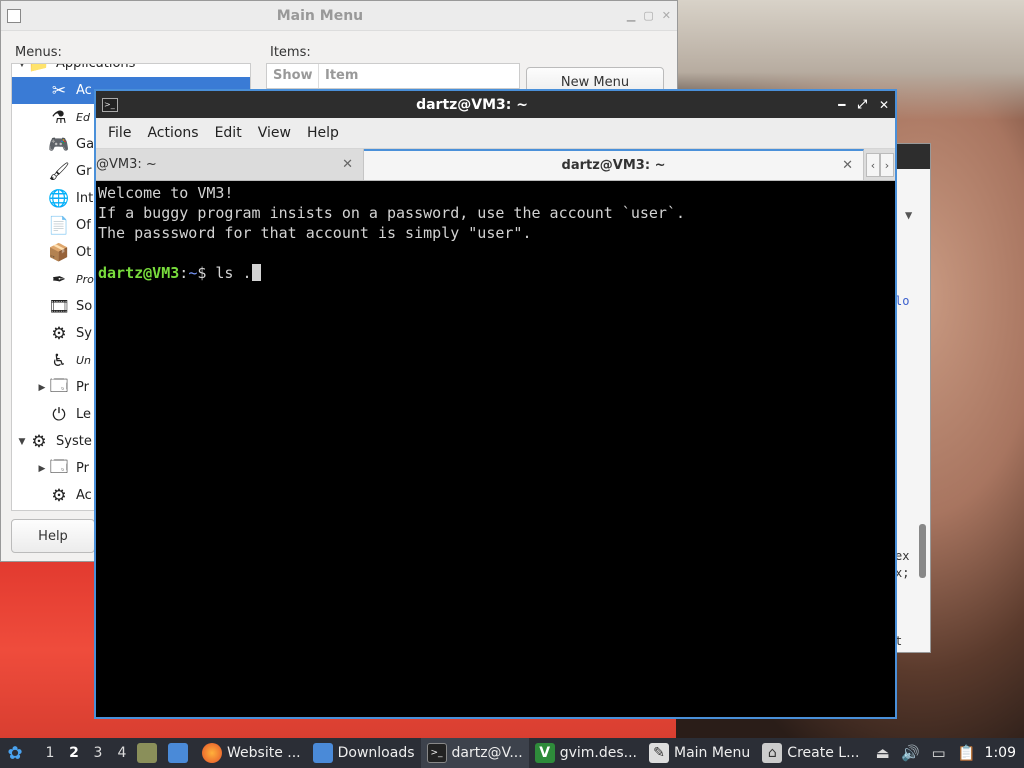  Describe the element at coordinates (967, 753) in the screenshot. I see `clipboard-icon: 📋` at that location.